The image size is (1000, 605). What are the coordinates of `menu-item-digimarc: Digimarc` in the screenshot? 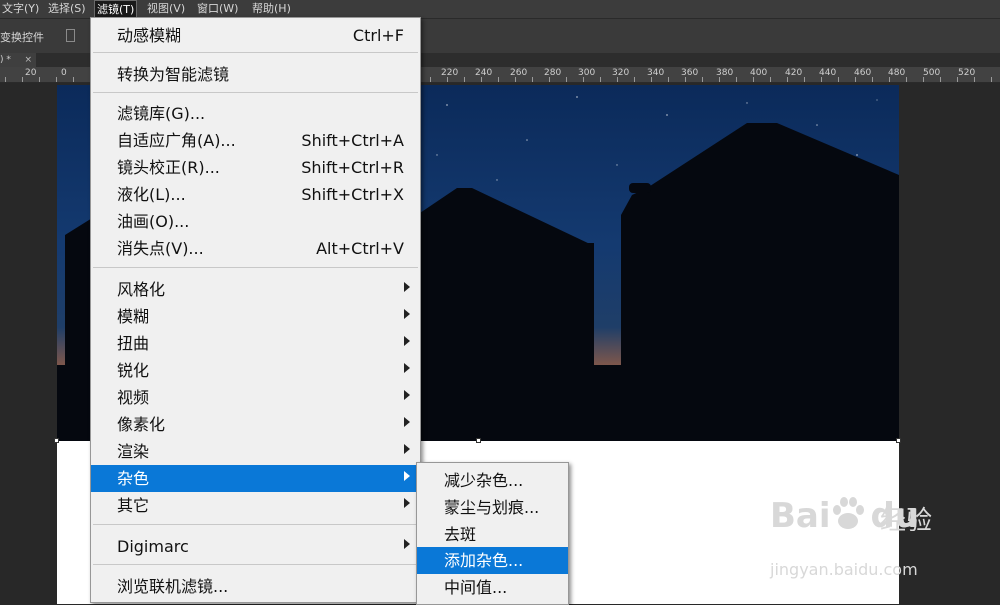 It's located at (255, 546).